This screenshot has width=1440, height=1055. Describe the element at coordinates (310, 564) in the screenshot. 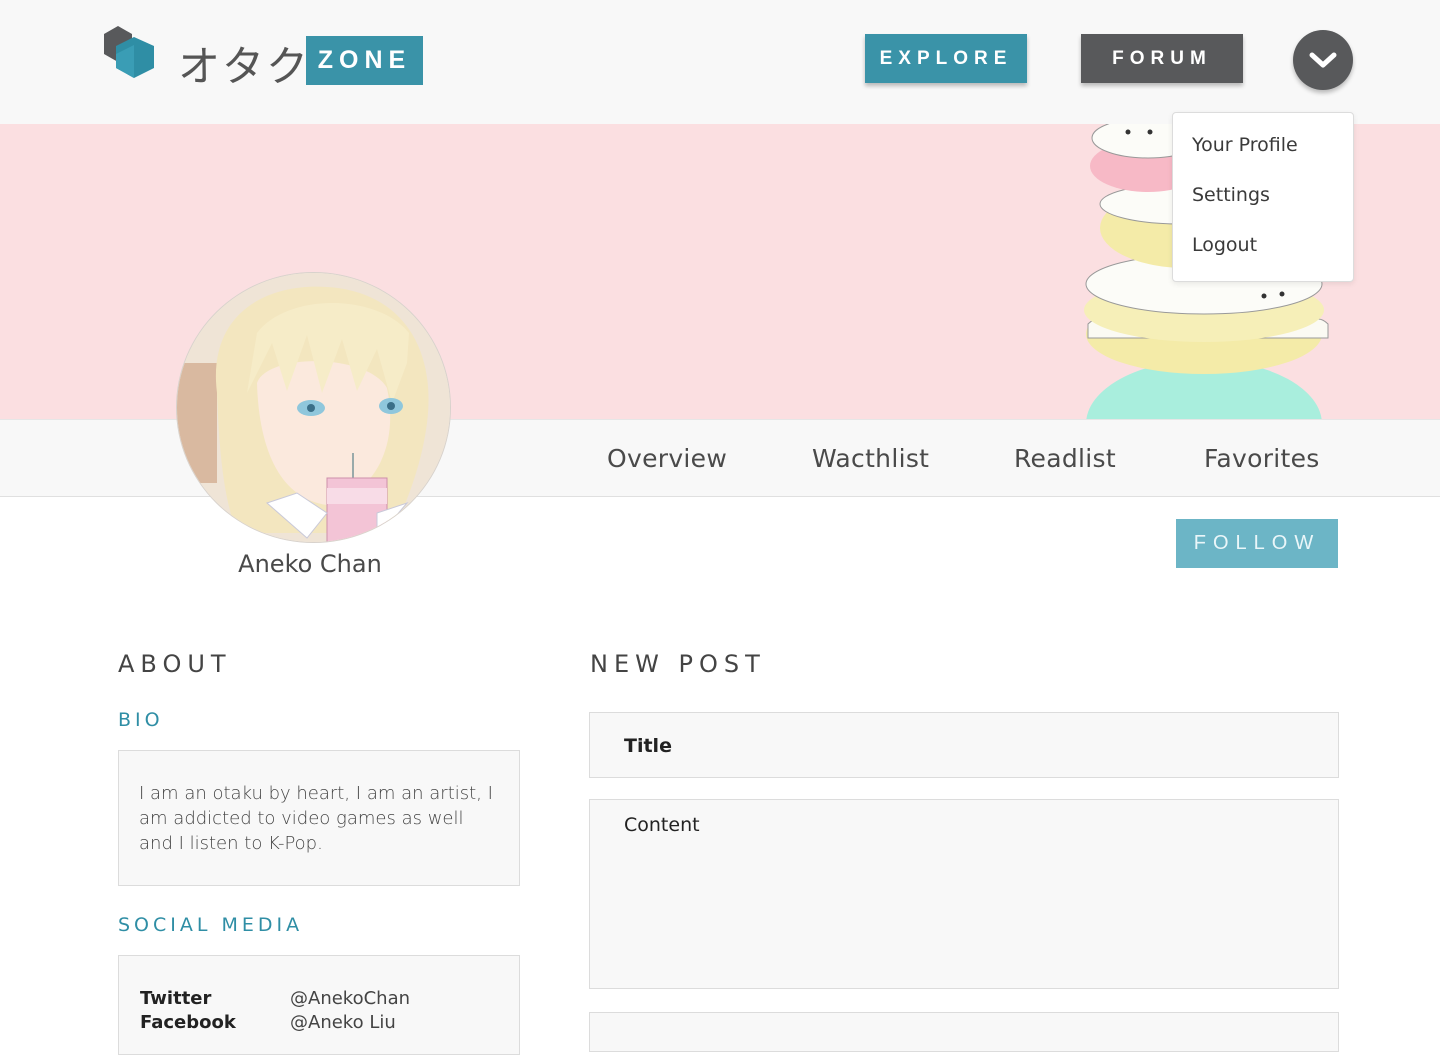

I see `profile-username: Aneko Chan` at that location.